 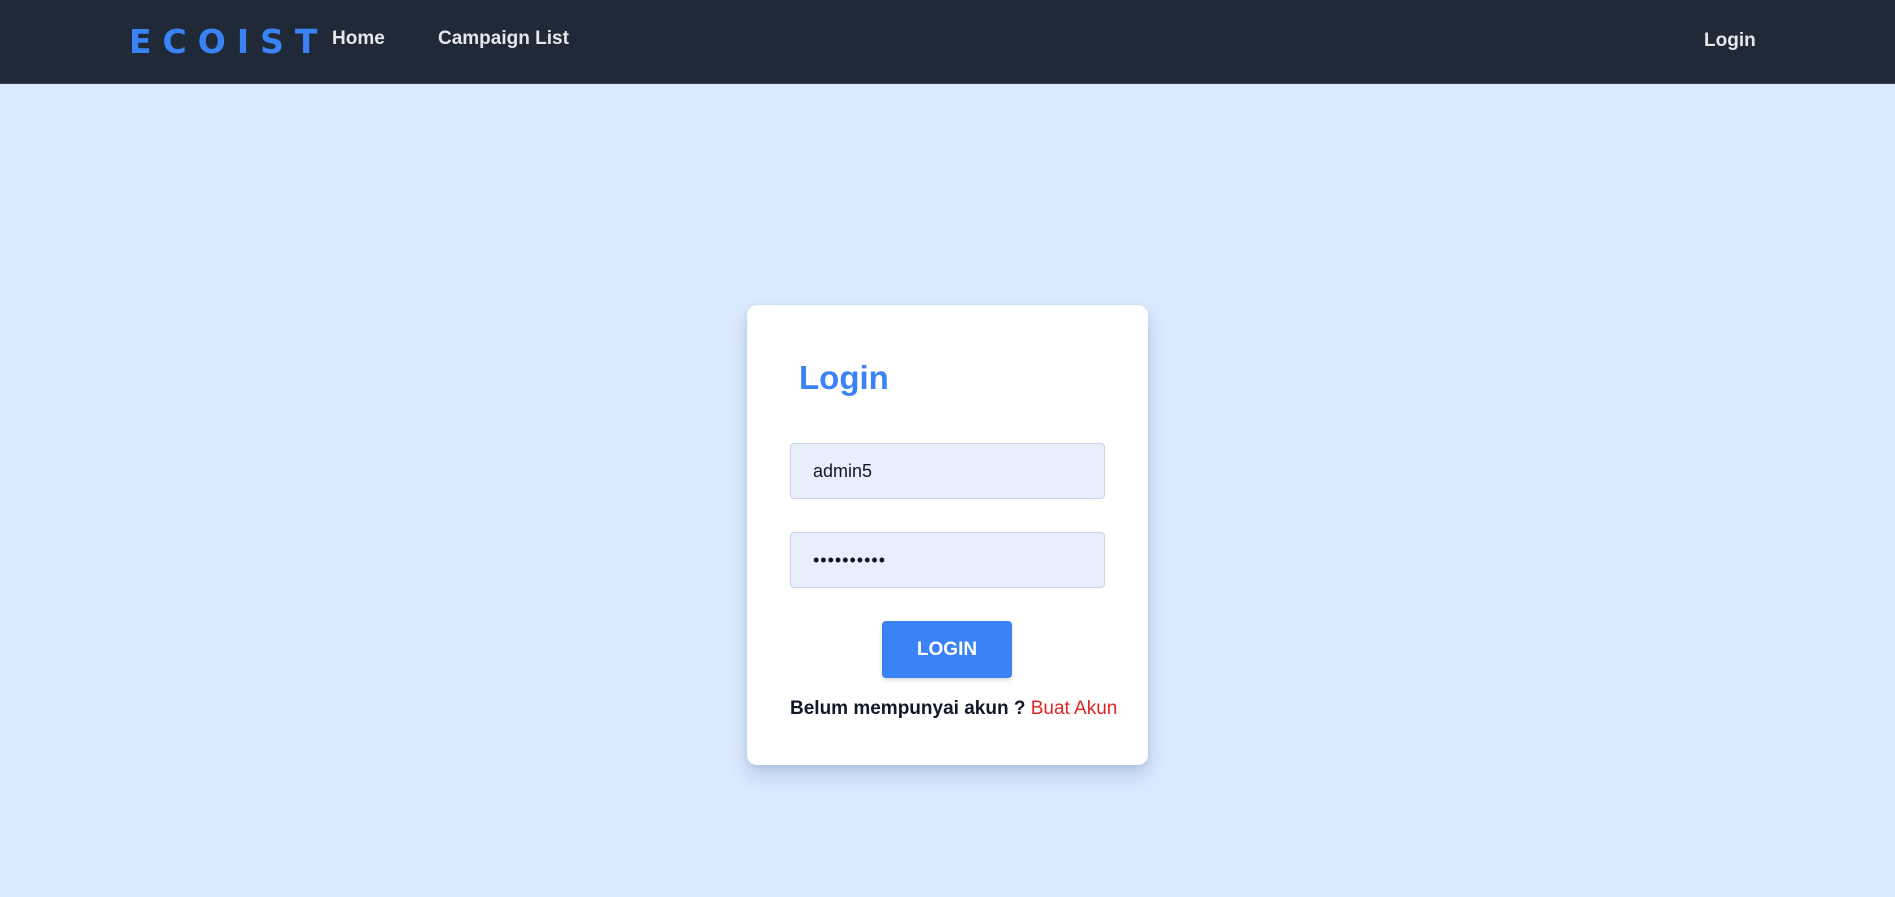 What do you see at coordinates (358, 39) in the screenshot?
I see `nav-link-home: Home` at bounding box center [358, 39].